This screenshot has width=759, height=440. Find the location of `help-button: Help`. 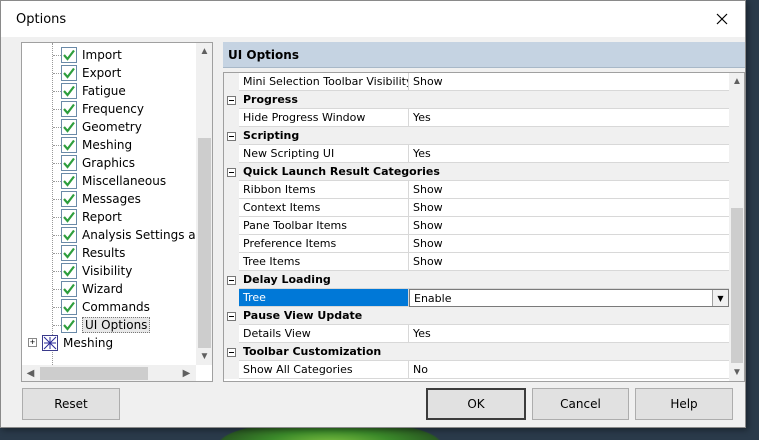

help-button: Help is located at coordinates (684, 404).